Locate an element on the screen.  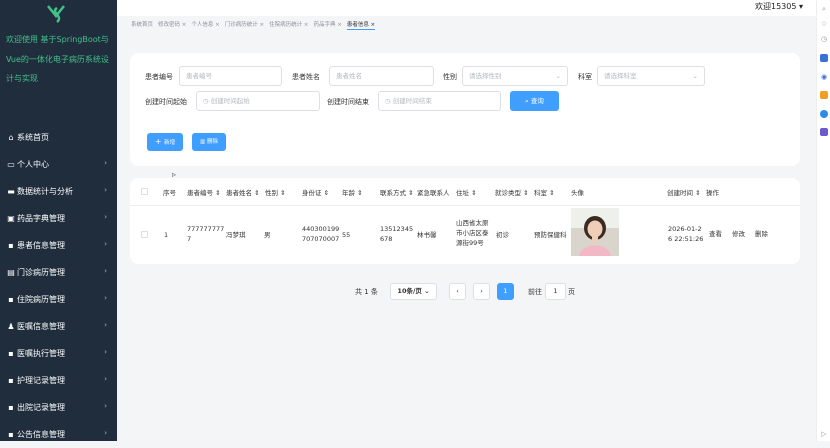
expand-icon: ▷ is located at coordinates (824, 434).